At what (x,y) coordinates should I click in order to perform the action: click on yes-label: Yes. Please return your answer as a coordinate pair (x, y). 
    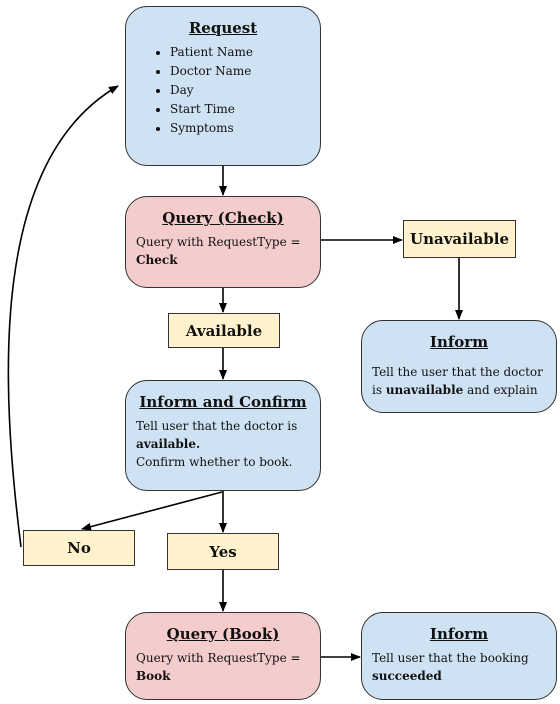
    Looking at the image, I should click on (223, 551).